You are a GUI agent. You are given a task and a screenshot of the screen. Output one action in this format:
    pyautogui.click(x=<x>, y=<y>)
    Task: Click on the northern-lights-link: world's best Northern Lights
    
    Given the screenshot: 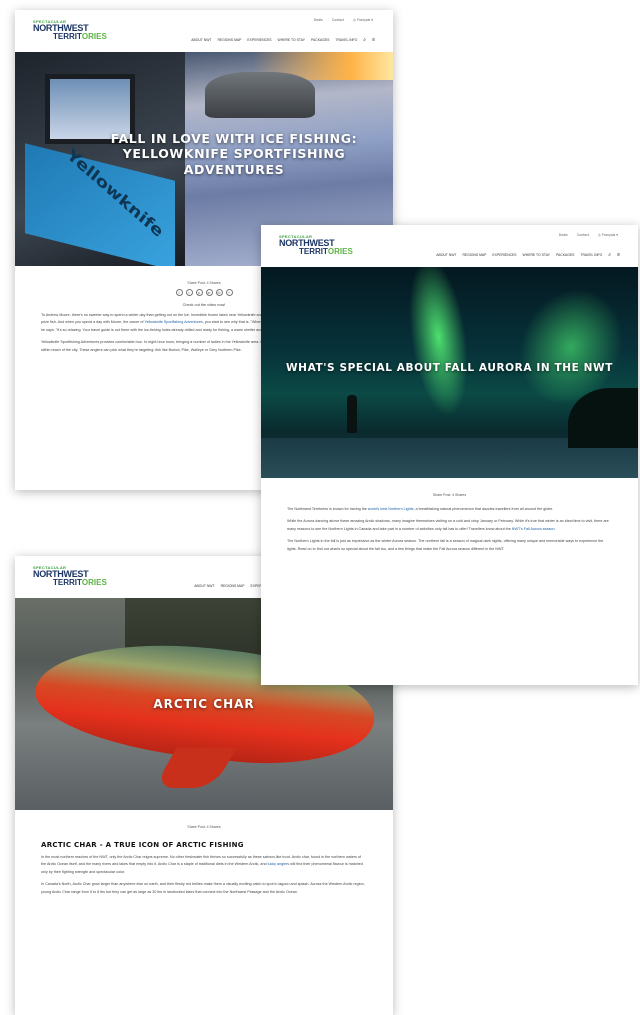 What is the action you would take?
    pyautogui.click(x=391, y=509)
    